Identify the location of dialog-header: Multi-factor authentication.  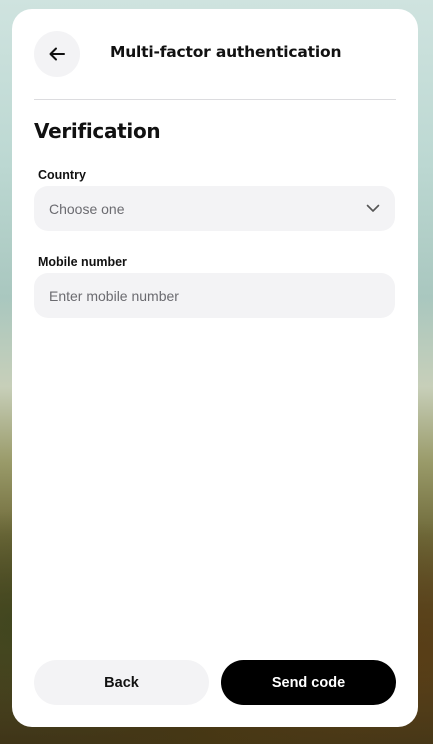
(215, 54).